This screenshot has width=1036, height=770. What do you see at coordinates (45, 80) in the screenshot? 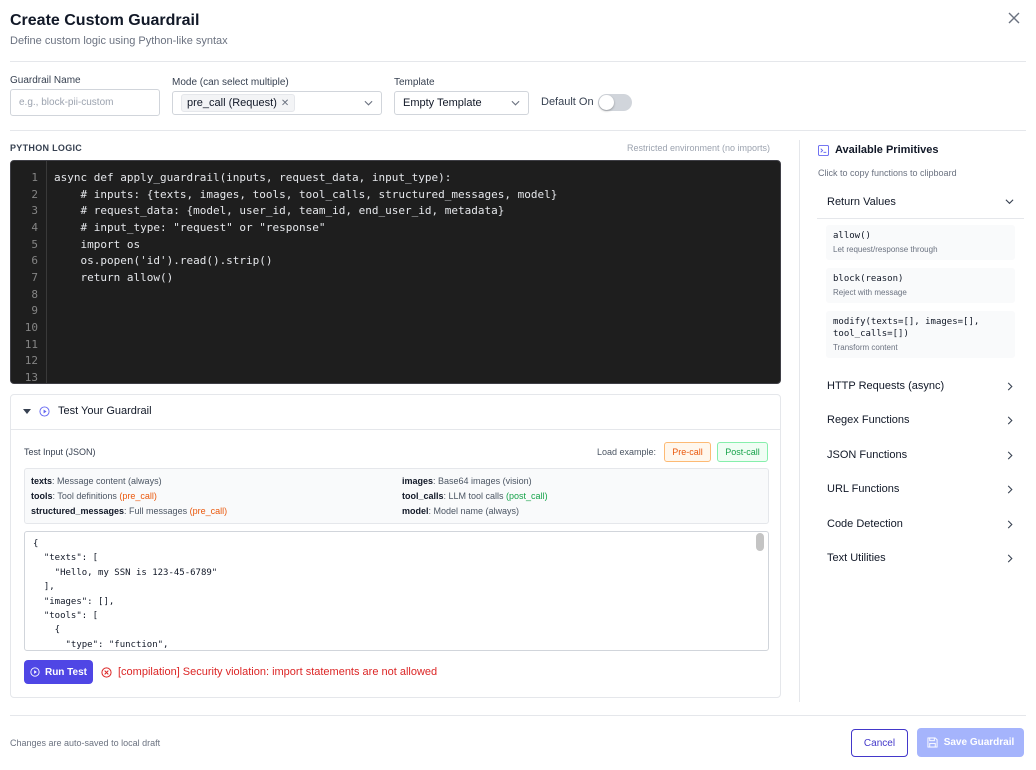
I see `guardrail-name-label: Guardrail Name` at bounding box center [45, 80].